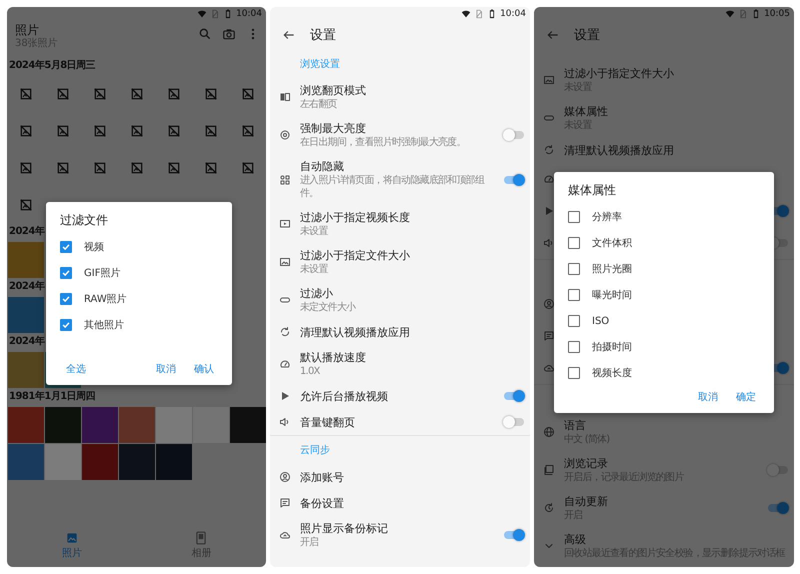 This screenshot has height=574, width=800. What do you see at coordinates (102, 273) in the screenshot?
I see `checkbox-label: GIF照片` at bounding box center [102, 273].